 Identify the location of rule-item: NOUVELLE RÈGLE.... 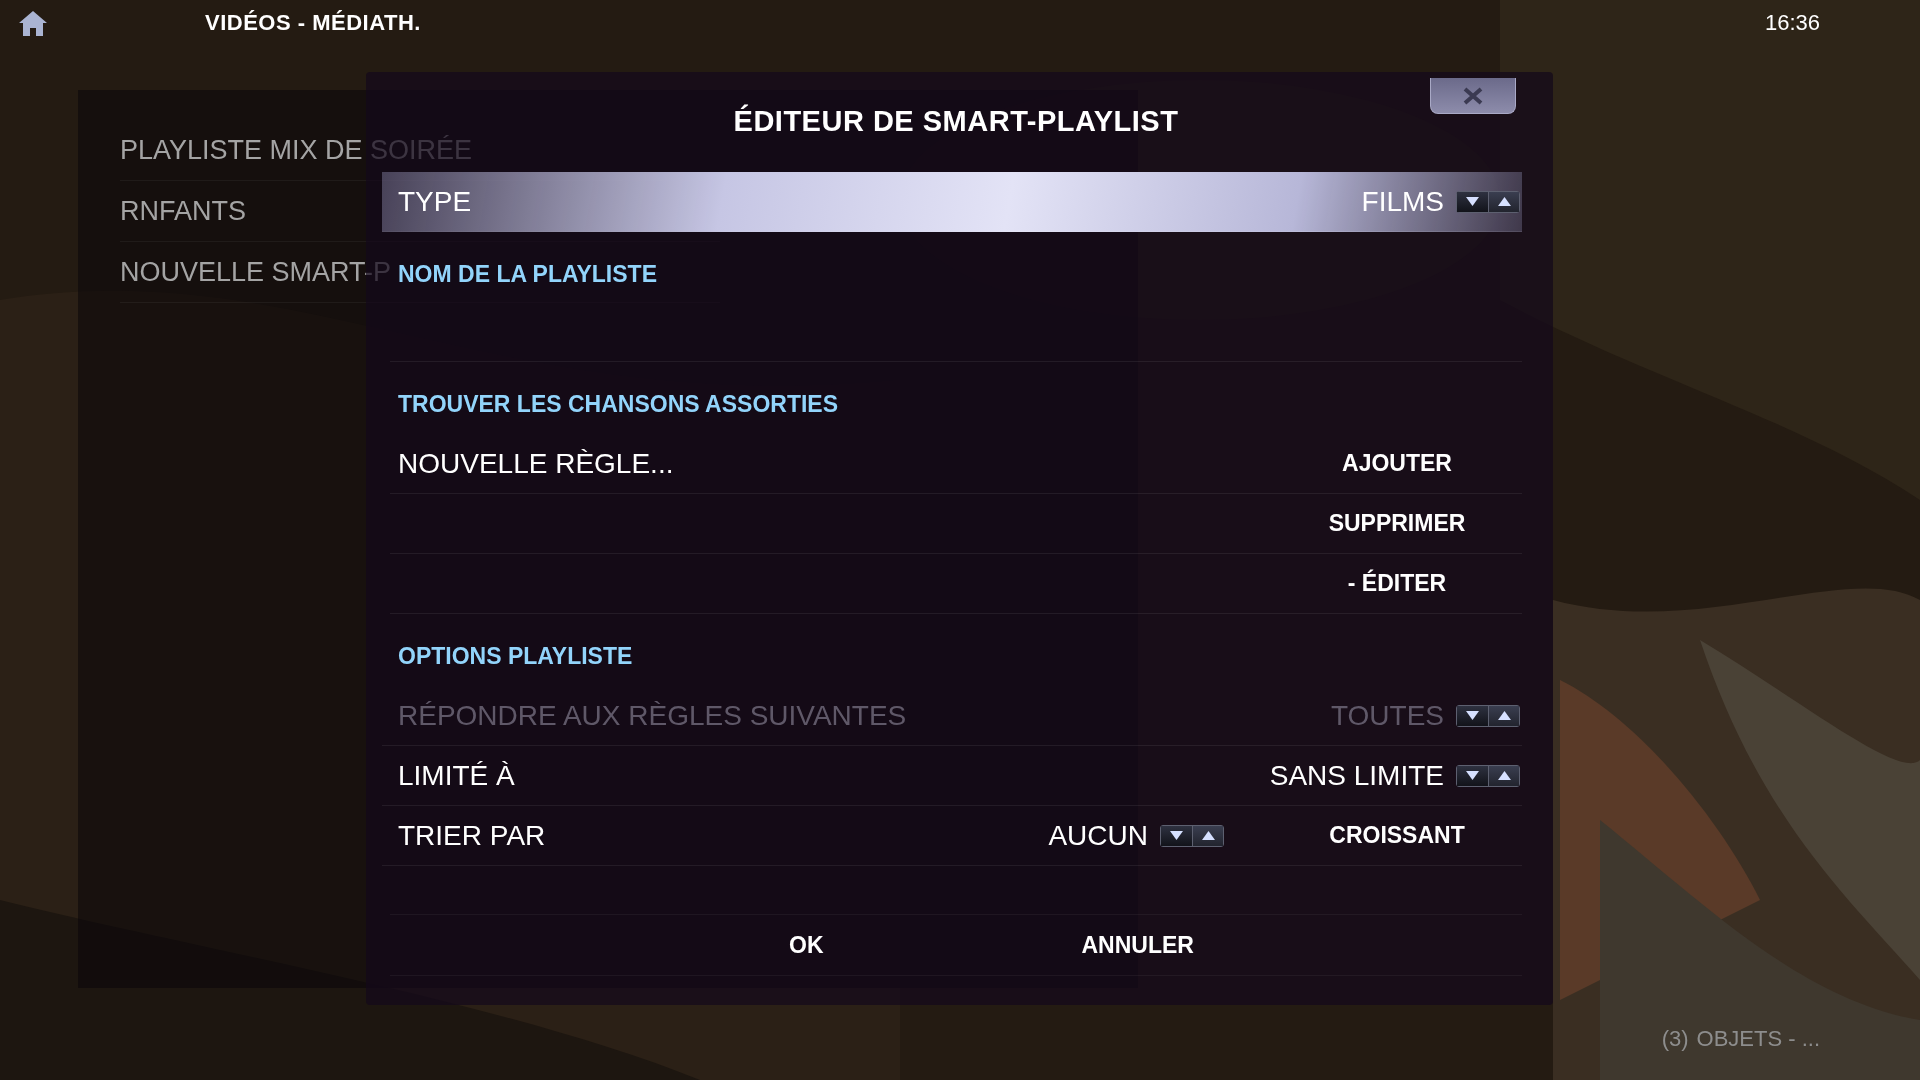
(532, 463).